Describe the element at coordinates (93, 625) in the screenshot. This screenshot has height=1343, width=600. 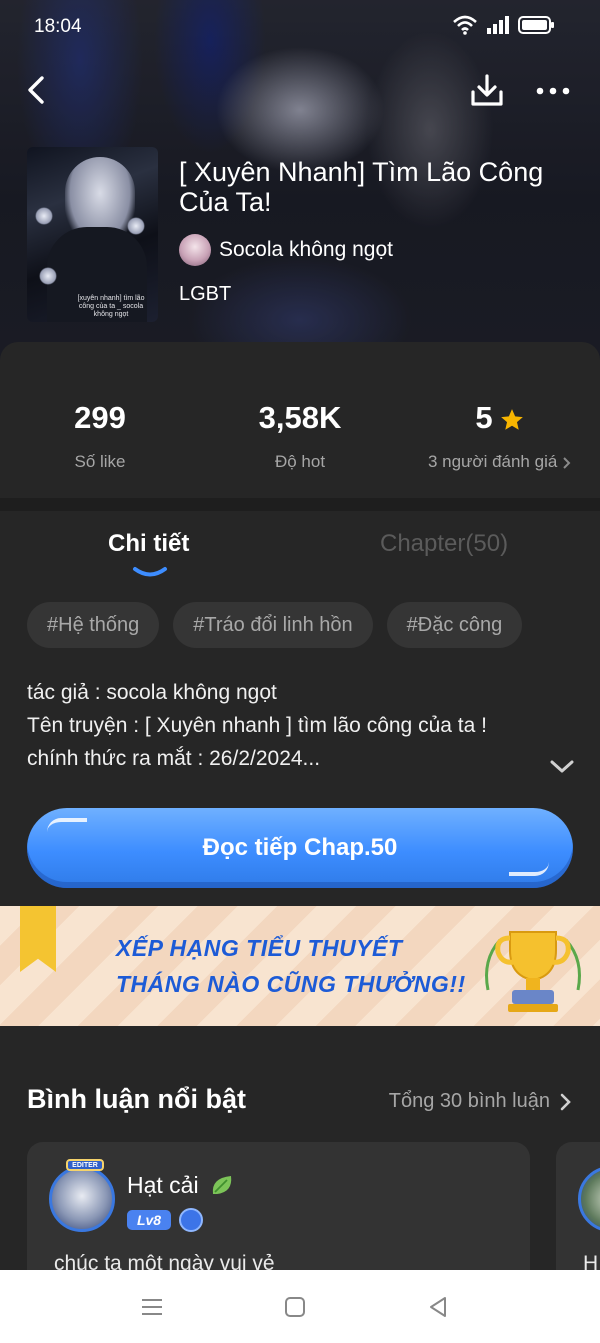
I see `tag-chip: #Hệ thống` at that location.